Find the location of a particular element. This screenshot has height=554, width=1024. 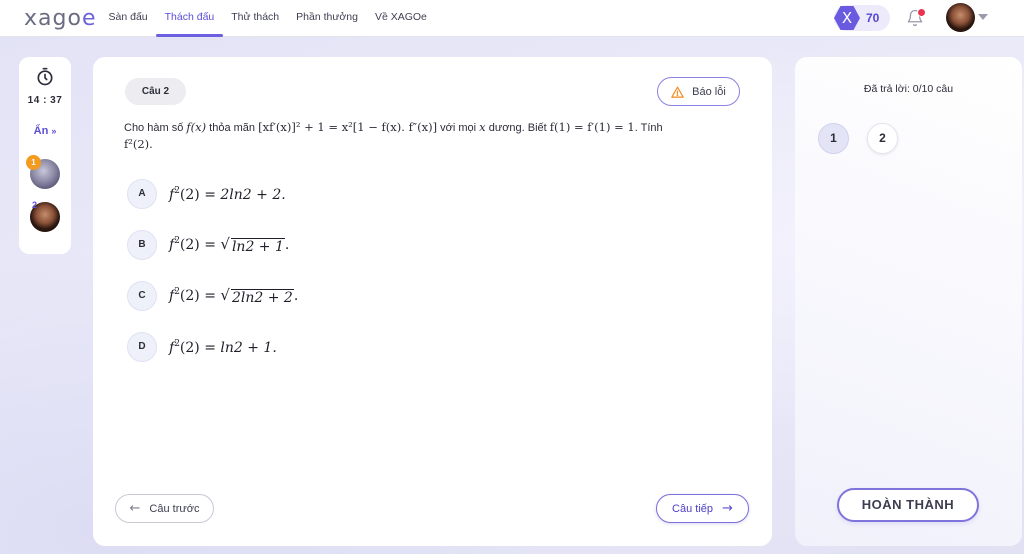

option-text: f2(2) = √ 2ln2 + 2. is located at coordinates (234, 296).